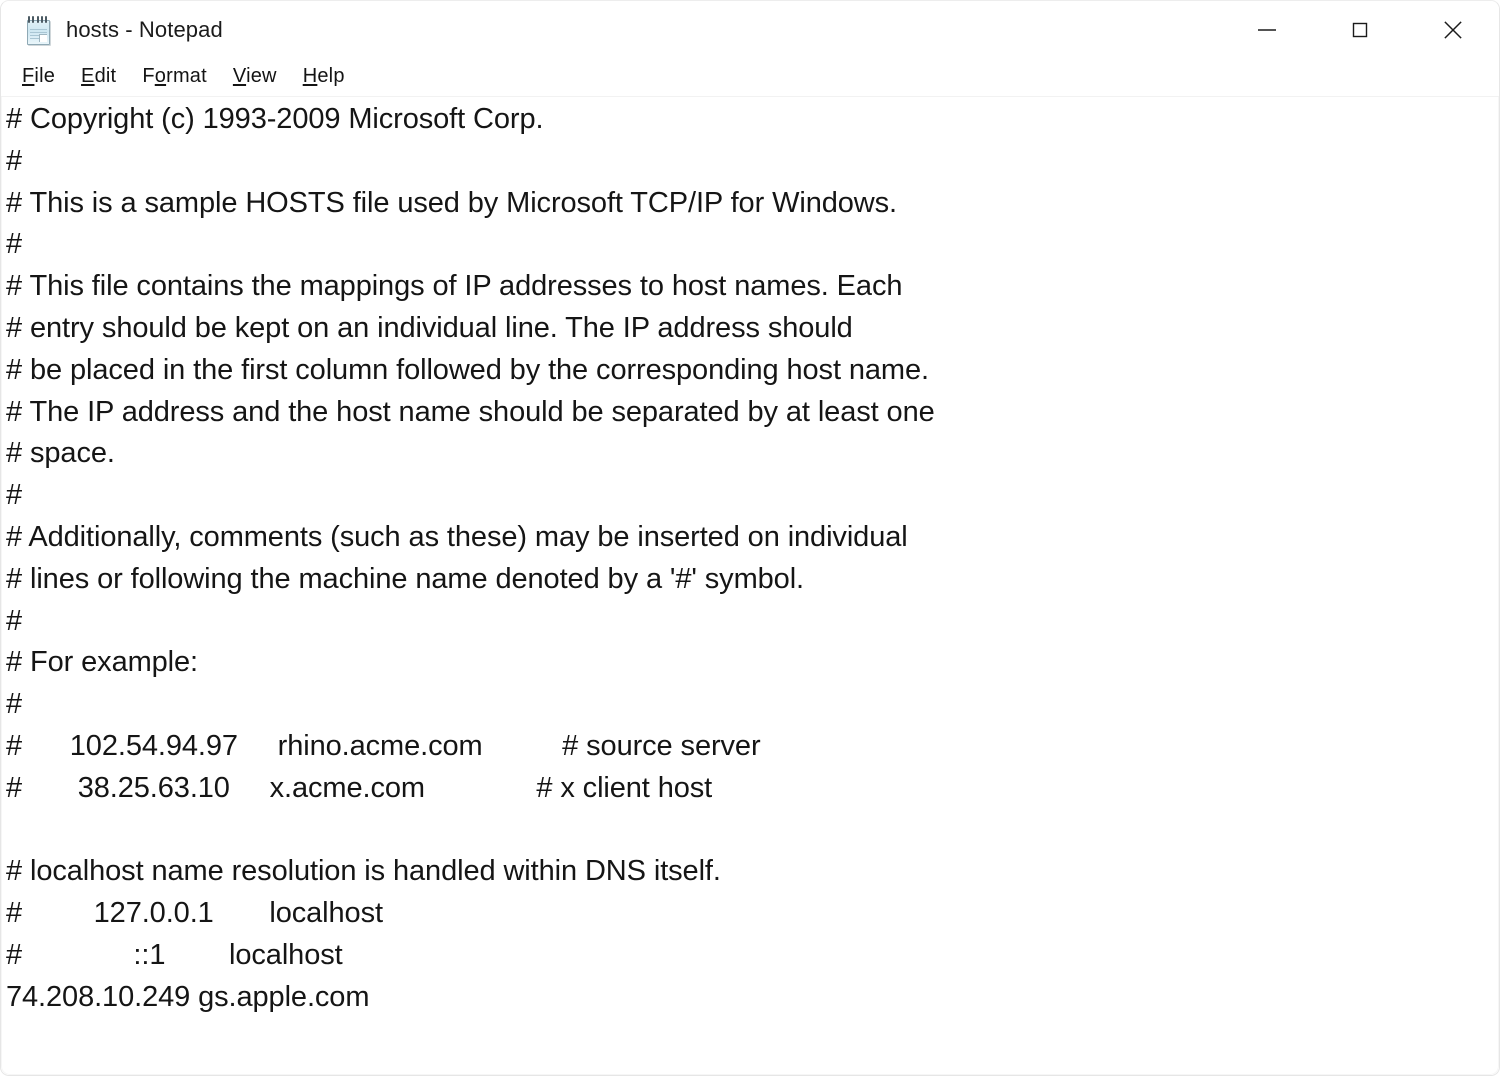 The height and width of the screenshot is (1076, 1500). I want to click on menu-bar: File Edit Format View Help, so click(750, 77).